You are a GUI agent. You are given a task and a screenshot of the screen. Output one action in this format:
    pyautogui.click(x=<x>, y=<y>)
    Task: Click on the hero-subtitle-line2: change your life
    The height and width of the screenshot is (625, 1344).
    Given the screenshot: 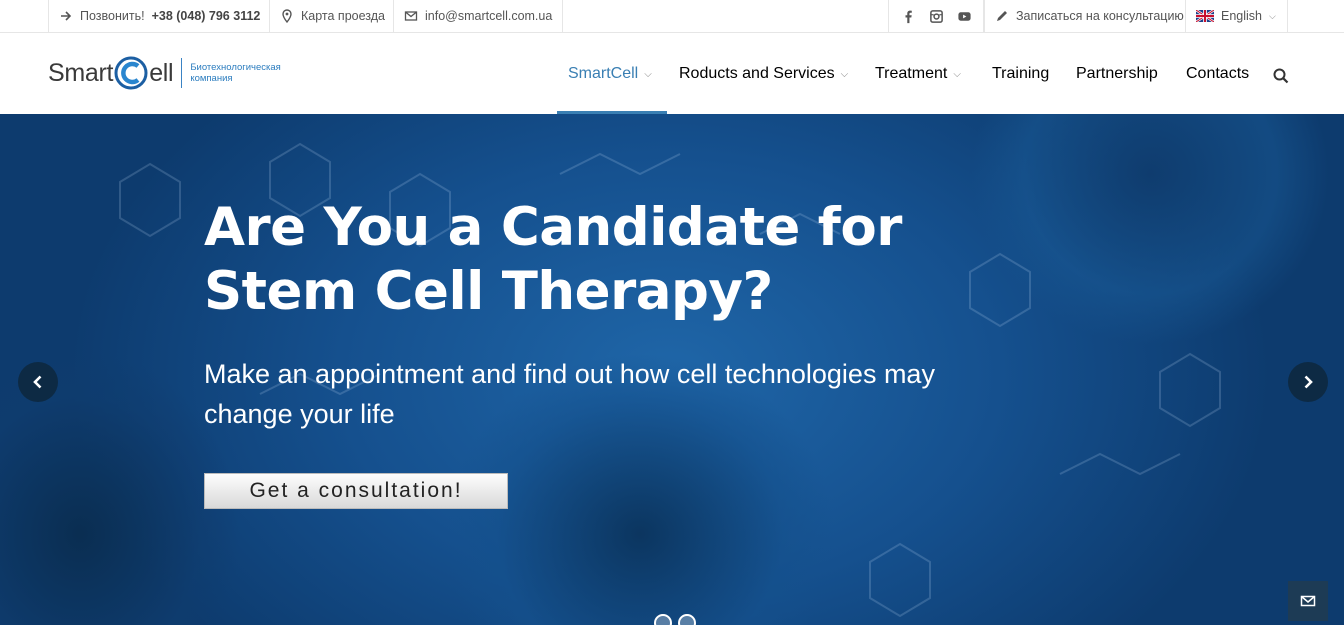 What is the action you would take?
    pyautogui.click(x=299, y=414)
    